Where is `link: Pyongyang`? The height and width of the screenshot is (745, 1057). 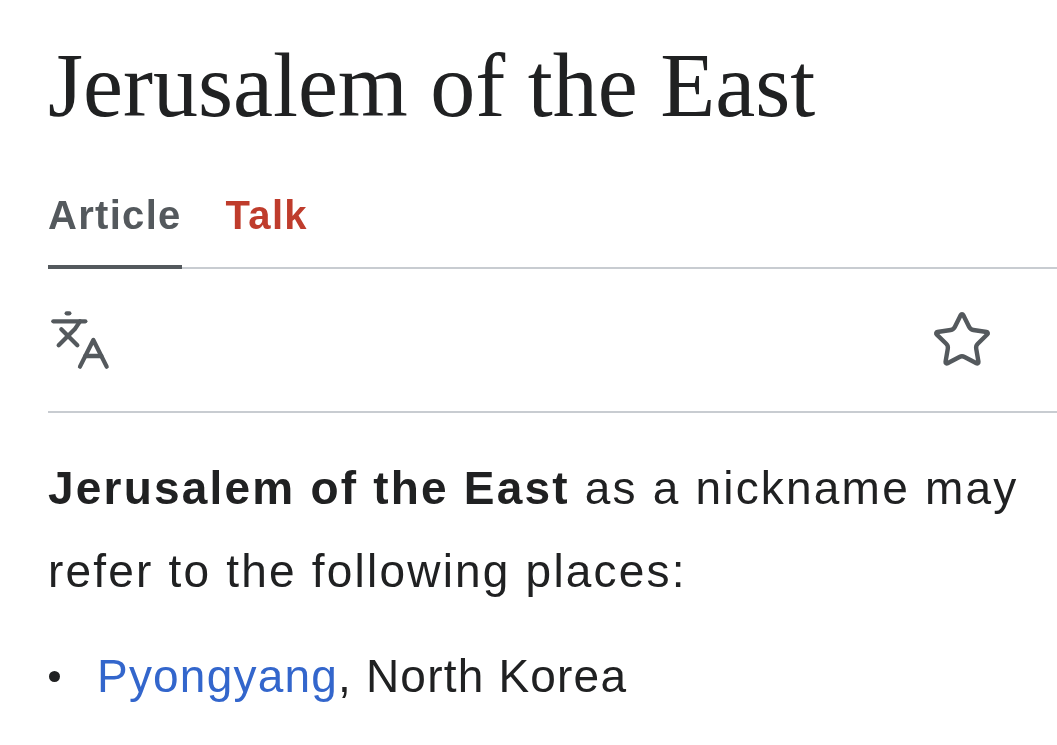
link: Pyongyang is located at coordinates (217, 676).